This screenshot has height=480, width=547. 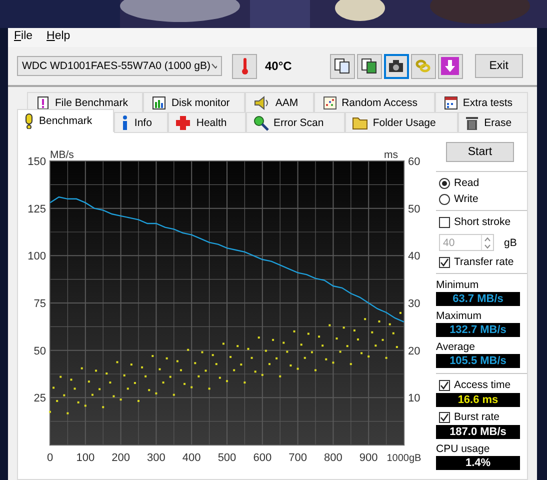 I want to click on menu-item: File, so click(x=23, y=37).